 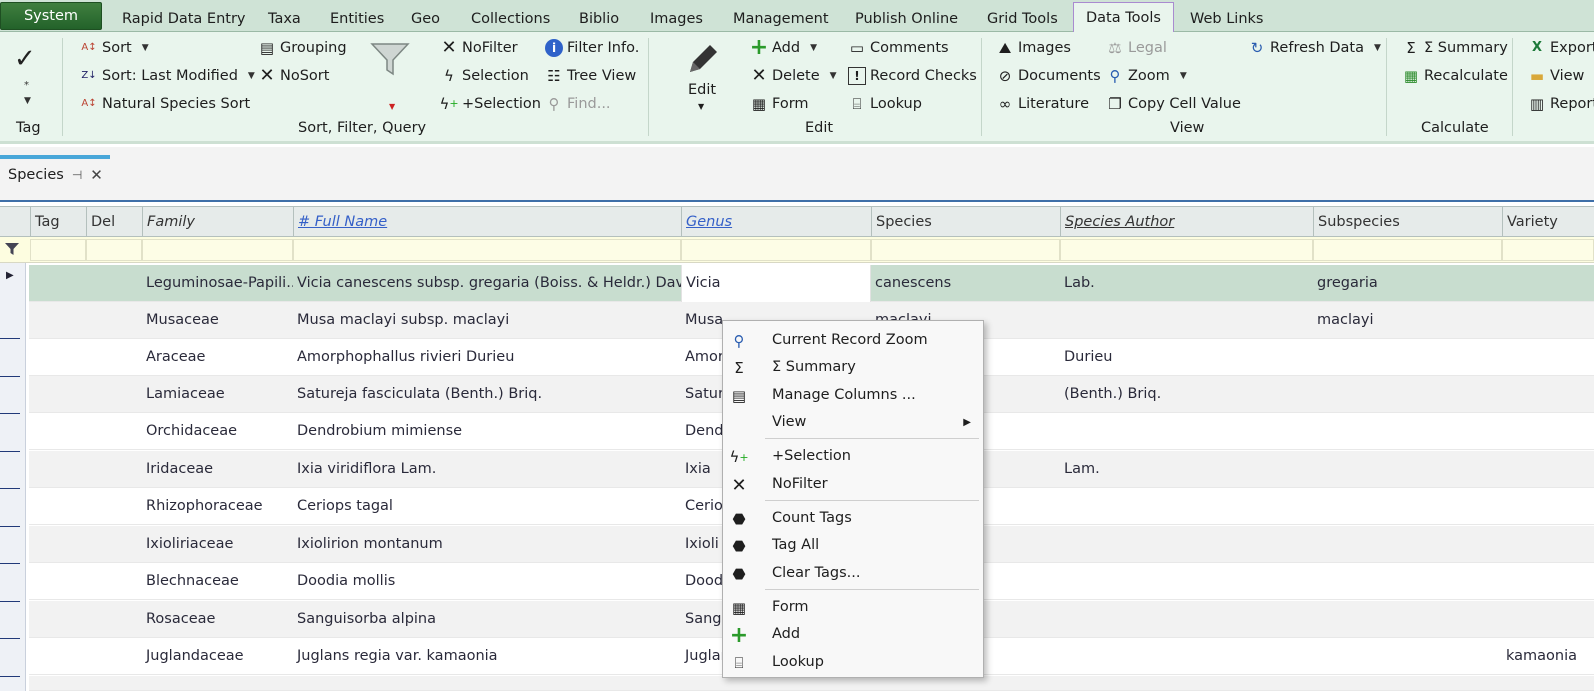 What do you see at coordinates (1226, 19) in the screenshot?
I see `tab-web-links: Web Links` at bounding box center [1226, 19].